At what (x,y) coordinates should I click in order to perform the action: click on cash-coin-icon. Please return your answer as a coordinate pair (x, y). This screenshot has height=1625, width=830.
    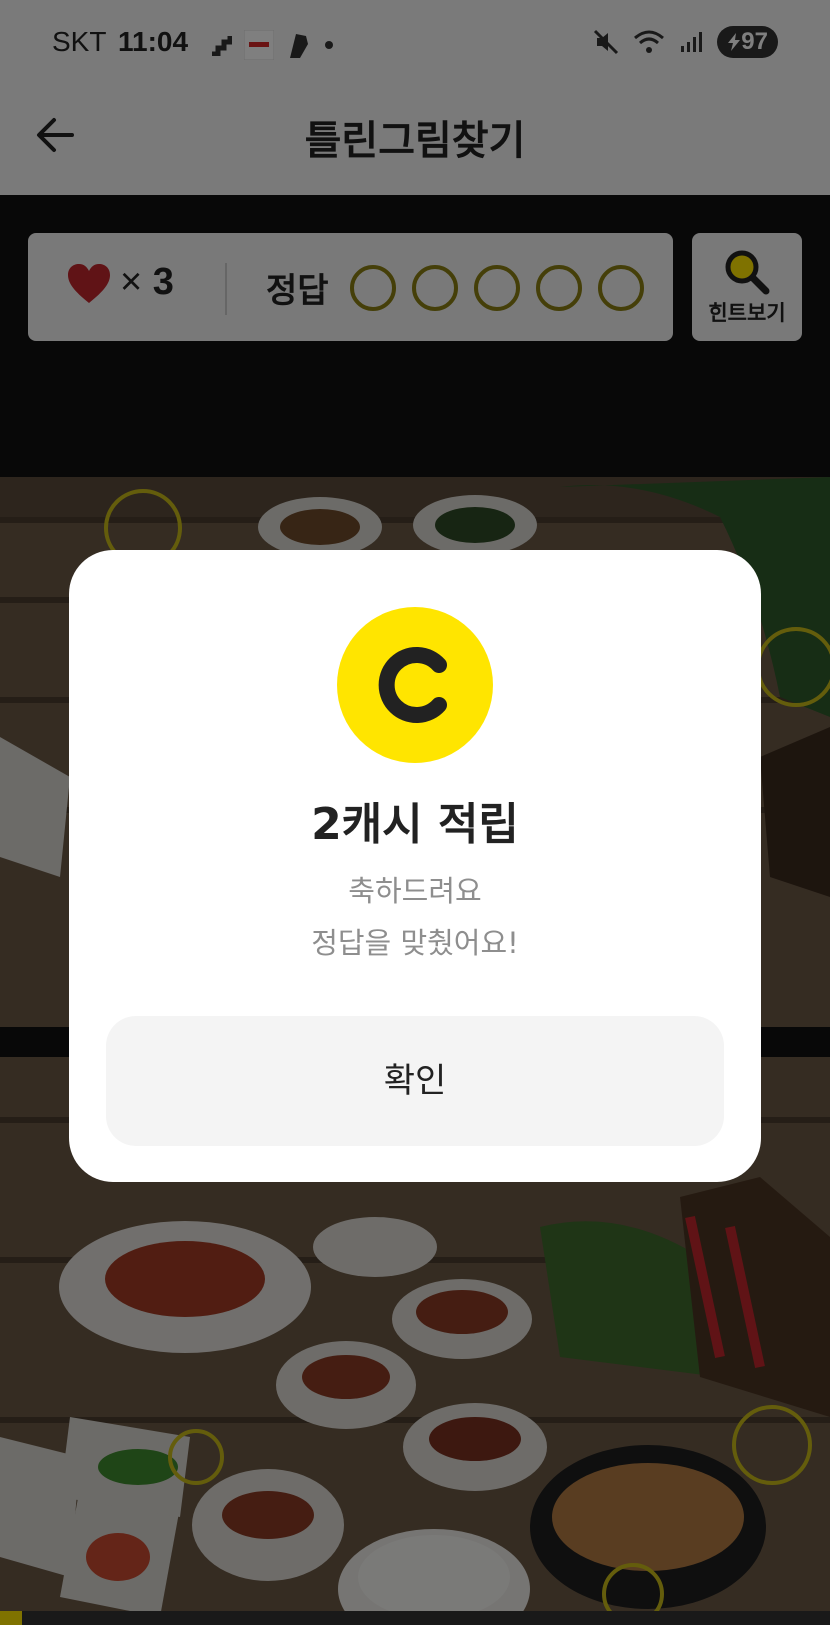
    Looking at the image, I should click on (415, 685).